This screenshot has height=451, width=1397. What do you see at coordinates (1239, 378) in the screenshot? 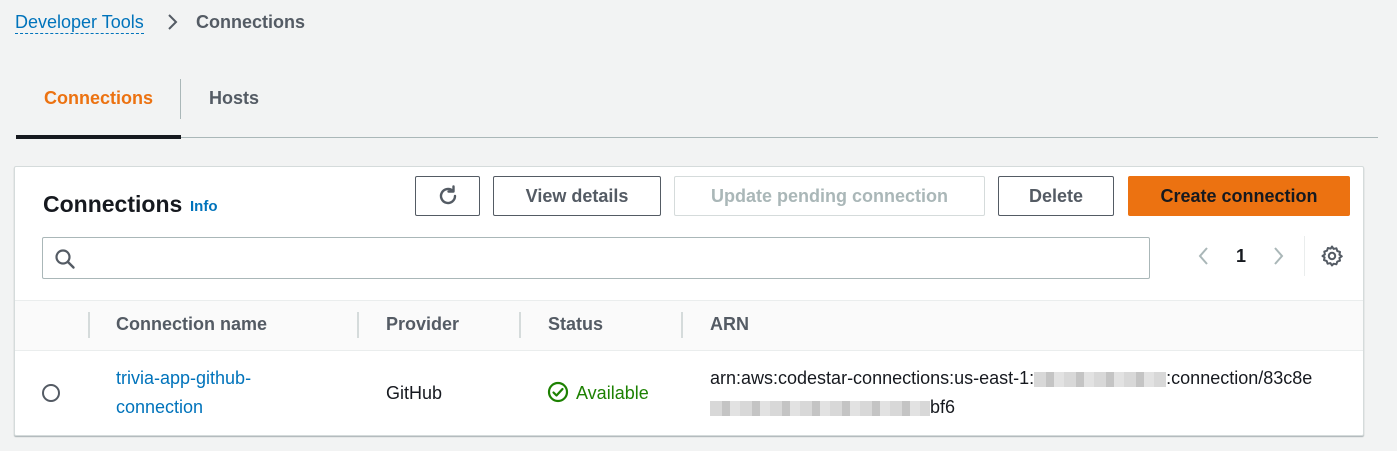
I see `arn-mid: :connection/83c8e` at bounding box center [1239, 378].